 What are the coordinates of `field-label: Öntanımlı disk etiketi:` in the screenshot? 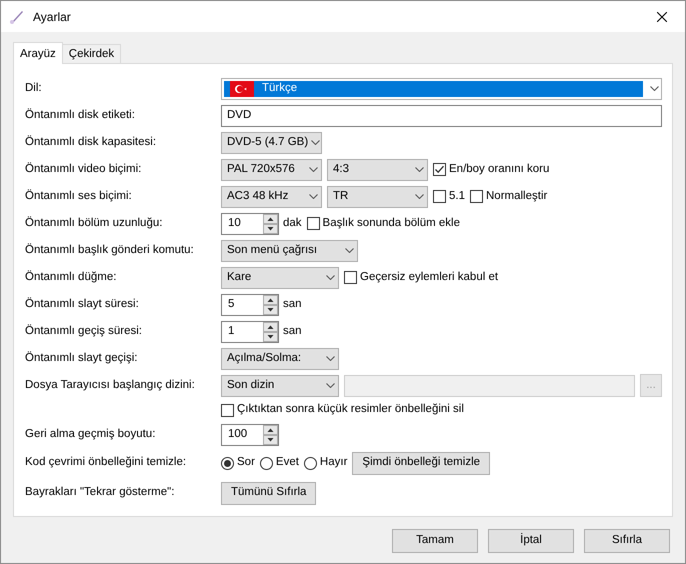 It's located at (80, 114).